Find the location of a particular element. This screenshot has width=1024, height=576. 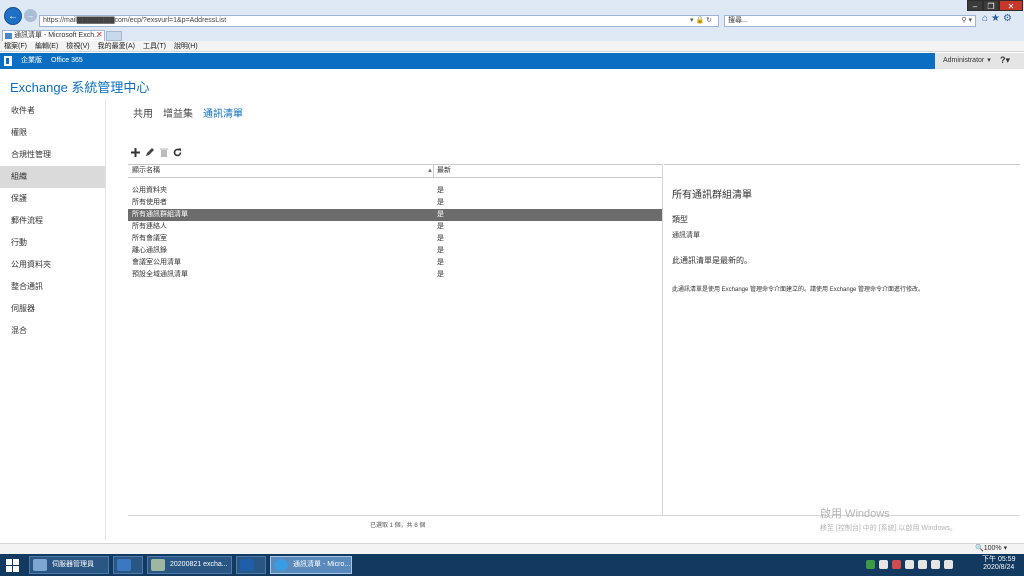

cell-name: 離心通訊錄 is located at coordinates (149, 250).